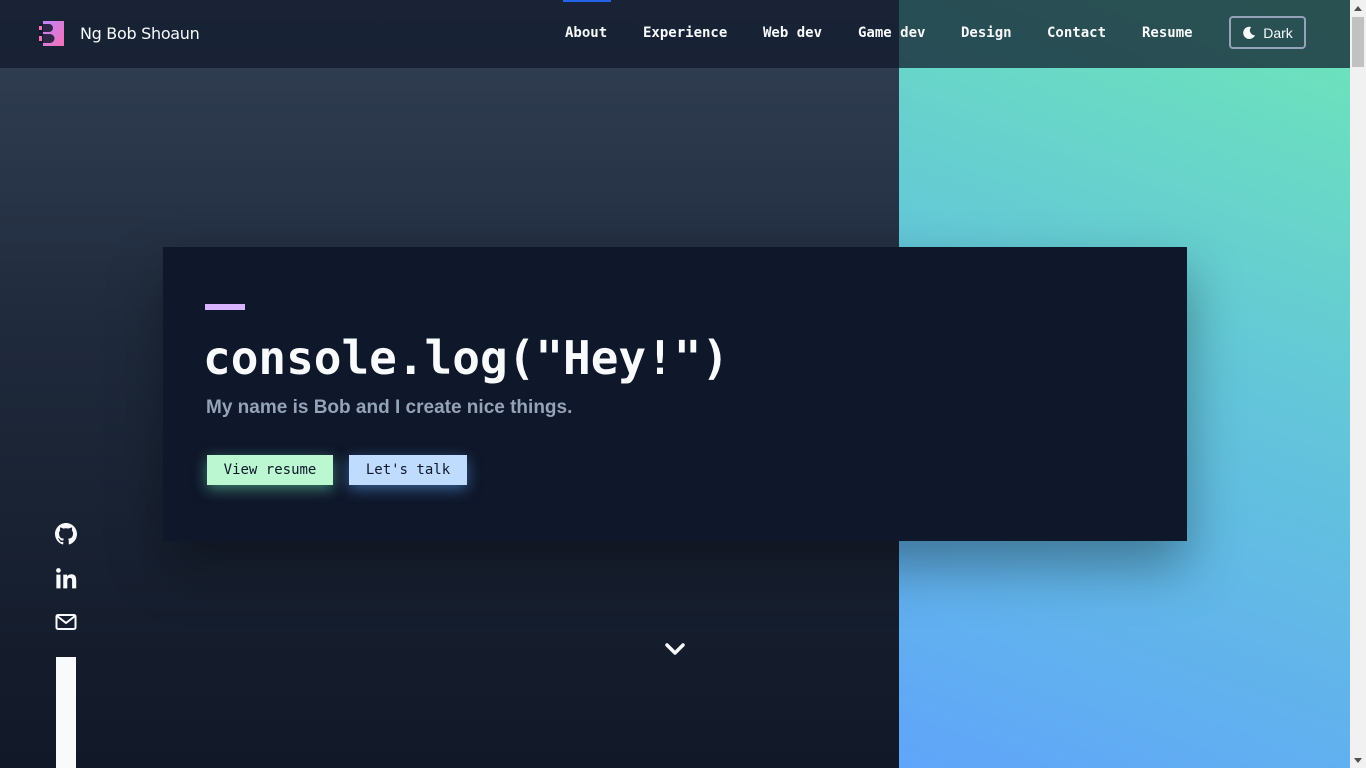 This screenshot has width=1366, height=768. I want to click on nav-item-web-dev: Web dev, so click(792, 33).